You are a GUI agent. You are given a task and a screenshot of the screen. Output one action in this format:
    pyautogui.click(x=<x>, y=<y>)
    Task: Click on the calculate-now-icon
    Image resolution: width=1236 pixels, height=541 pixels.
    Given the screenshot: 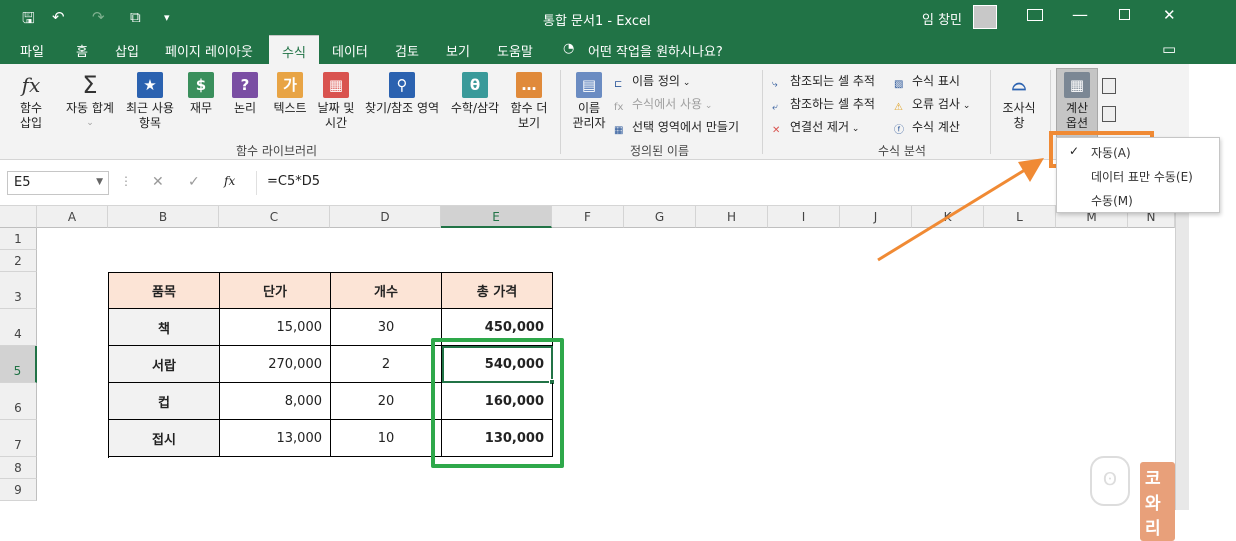 What is the action you would take?
    pyautogui.click(x=1109, y=86)
    